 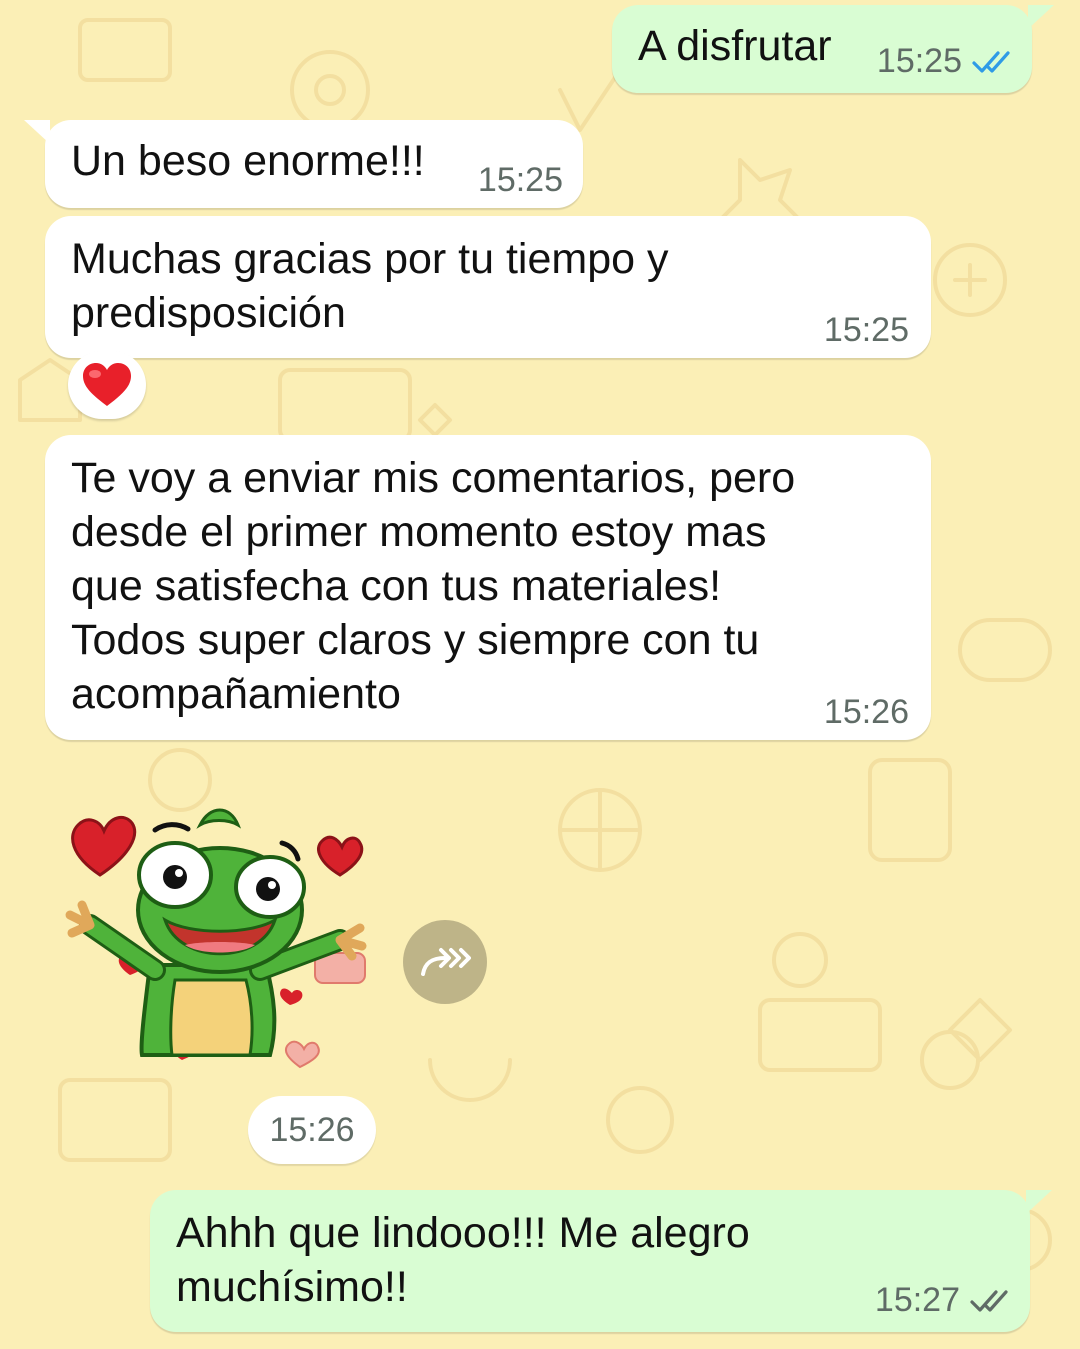 I want to click on message-meta: 15:26, so click(x=866, y=712).